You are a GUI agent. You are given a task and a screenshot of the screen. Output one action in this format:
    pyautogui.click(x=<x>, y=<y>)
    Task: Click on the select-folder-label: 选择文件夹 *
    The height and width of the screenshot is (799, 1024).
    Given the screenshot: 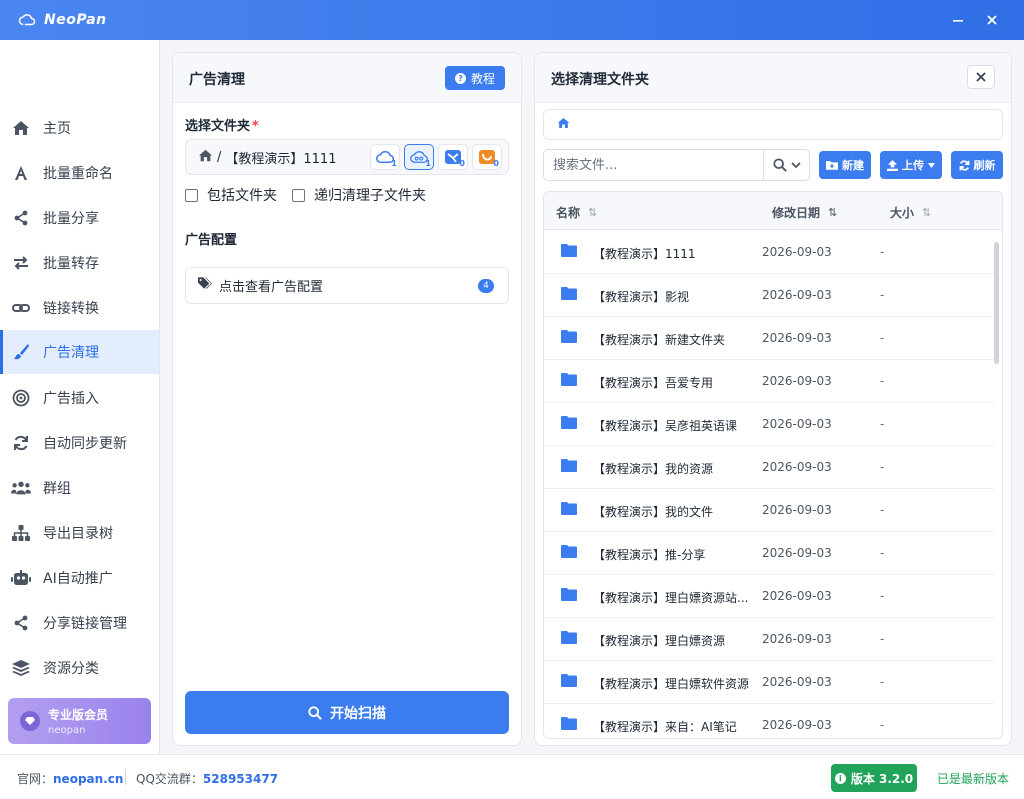 What is the action you would take?
    pyautogui.click(x=222, y=126)
    